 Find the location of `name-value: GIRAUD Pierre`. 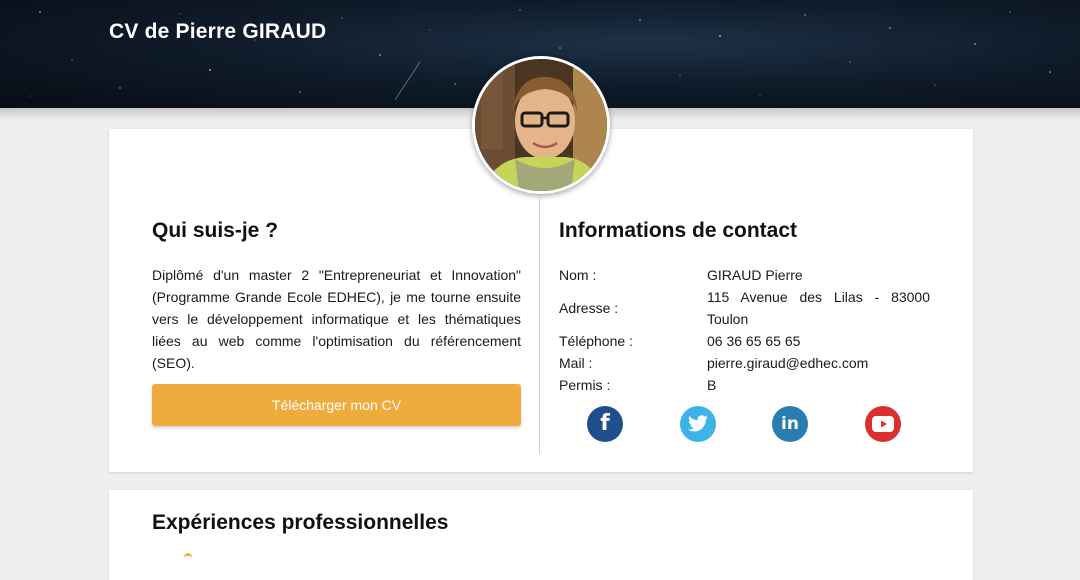

name-value: GIRAUD Pierre is located at coordinates (755, 275).